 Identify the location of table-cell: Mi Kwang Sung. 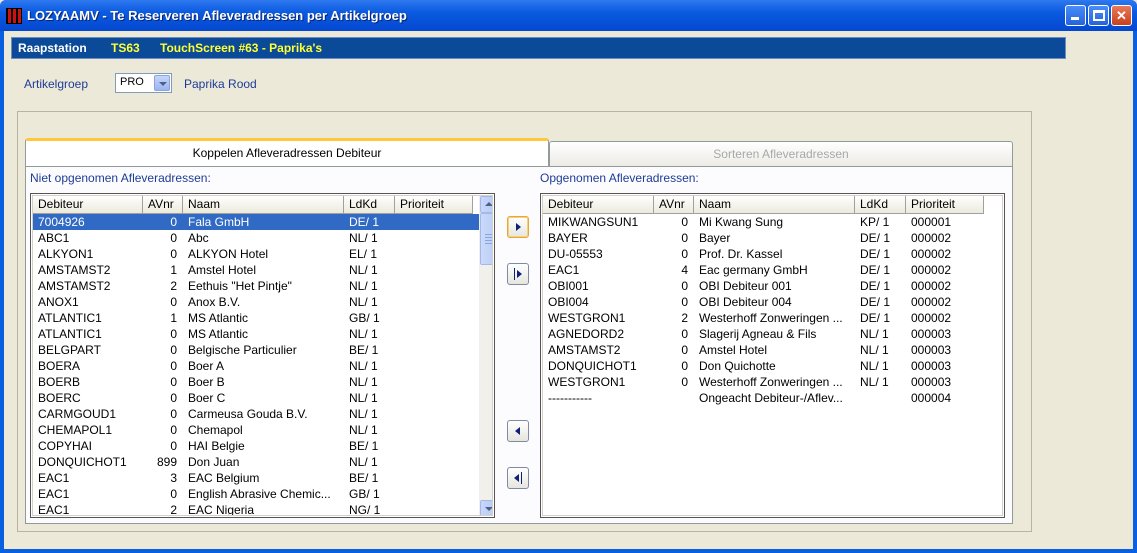
(741, 222).